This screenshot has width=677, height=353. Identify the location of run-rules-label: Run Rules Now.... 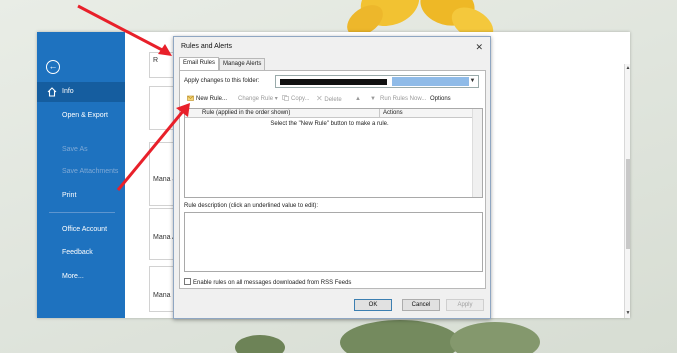
(403, 99).